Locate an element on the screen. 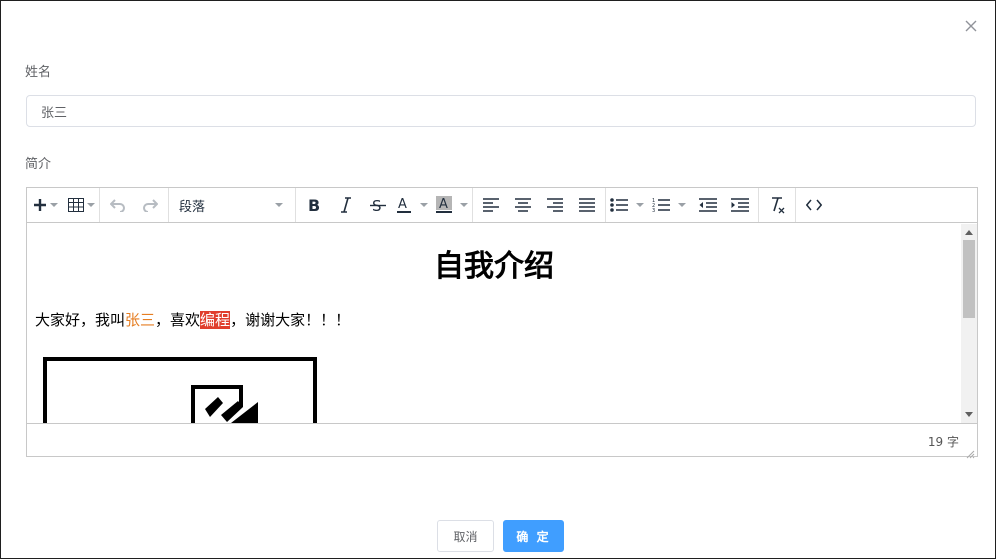 This screenshot has height=559, width=996. redo-icon is located at coordinates (150, 205).